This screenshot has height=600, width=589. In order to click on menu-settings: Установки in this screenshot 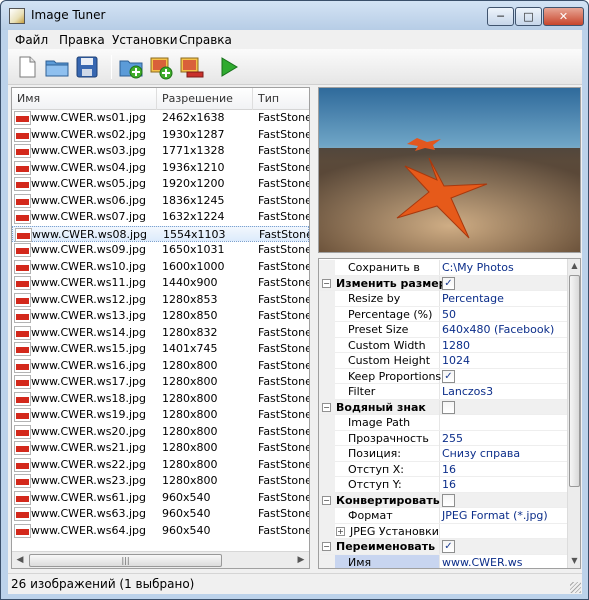, I will do `click(145, 40)`.